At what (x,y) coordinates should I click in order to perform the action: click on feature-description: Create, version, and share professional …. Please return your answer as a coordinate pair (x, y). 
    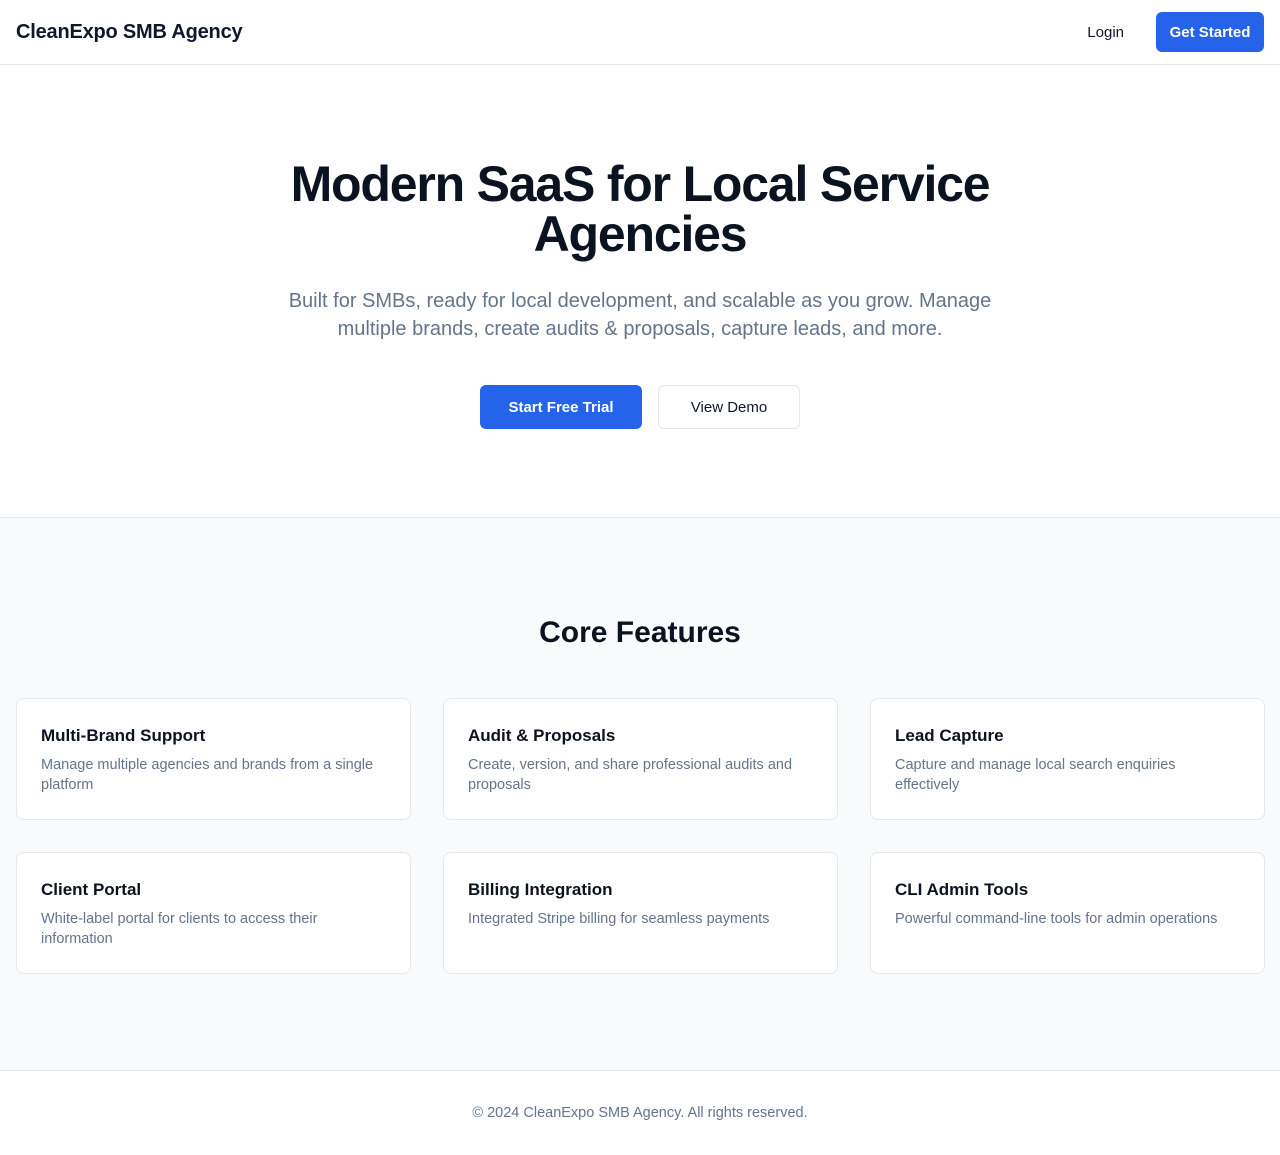
    Looking at the image, I should click on (630, 775).